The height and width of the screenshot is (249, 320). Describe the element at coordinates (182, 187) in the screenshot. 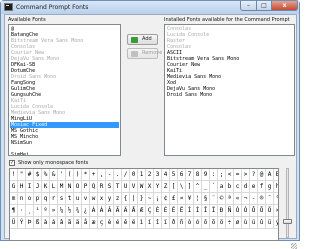

I see `char-cell: \` at that location.